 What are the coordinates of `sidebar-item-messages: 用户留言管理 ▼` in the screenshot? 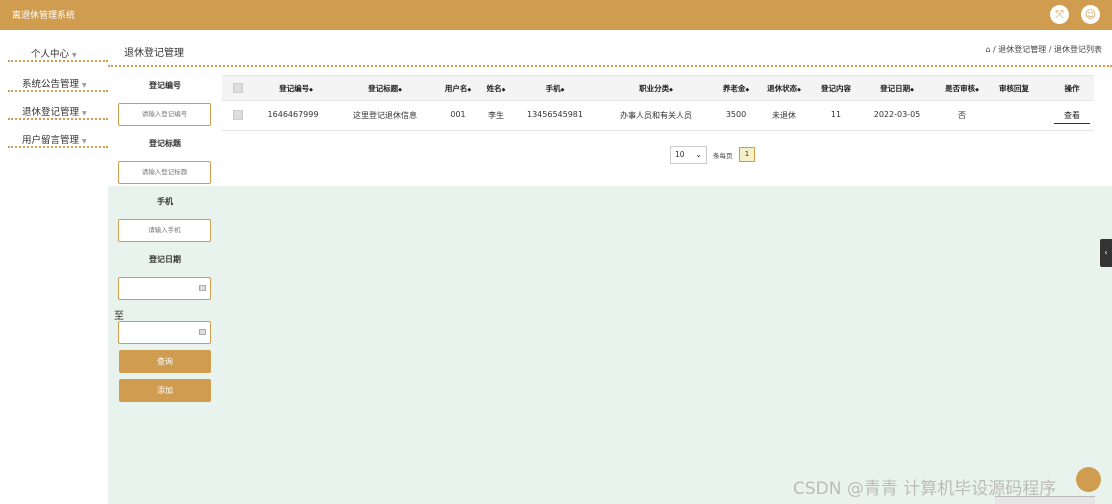 It's located at (58, 139).